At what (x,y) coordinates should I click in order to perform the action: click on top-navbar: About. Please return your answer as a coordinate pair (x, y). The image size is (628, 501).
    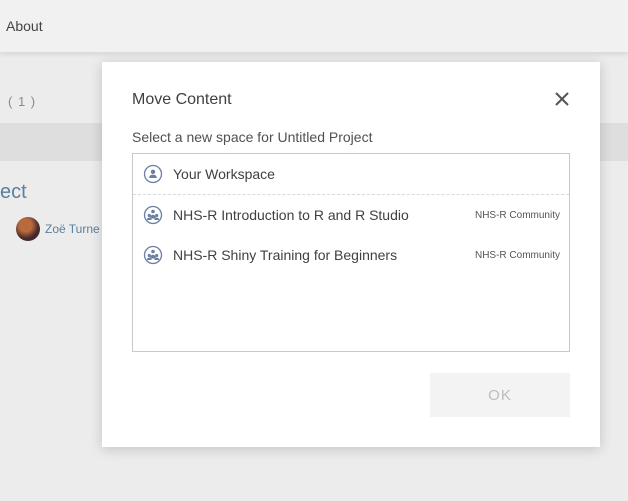
    Looking at the image, I should click on (314, 26).